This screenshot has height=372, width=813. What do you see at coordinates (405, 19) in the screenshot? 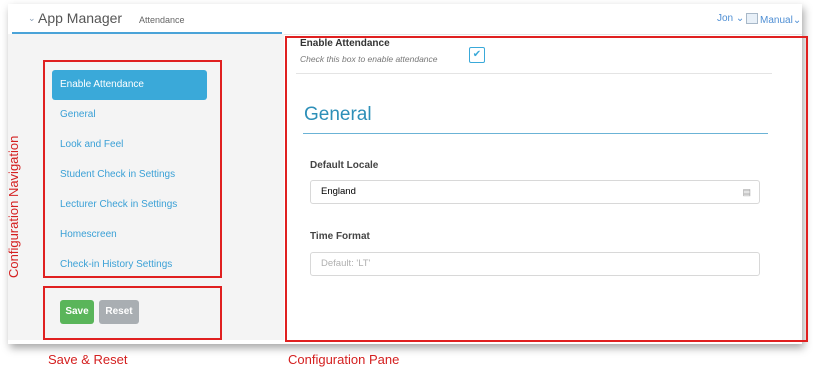
I see `top-bar: ⌄ App Manager Attendance Jon ⌄ Manual⌄` at bounding box center [405, 19].